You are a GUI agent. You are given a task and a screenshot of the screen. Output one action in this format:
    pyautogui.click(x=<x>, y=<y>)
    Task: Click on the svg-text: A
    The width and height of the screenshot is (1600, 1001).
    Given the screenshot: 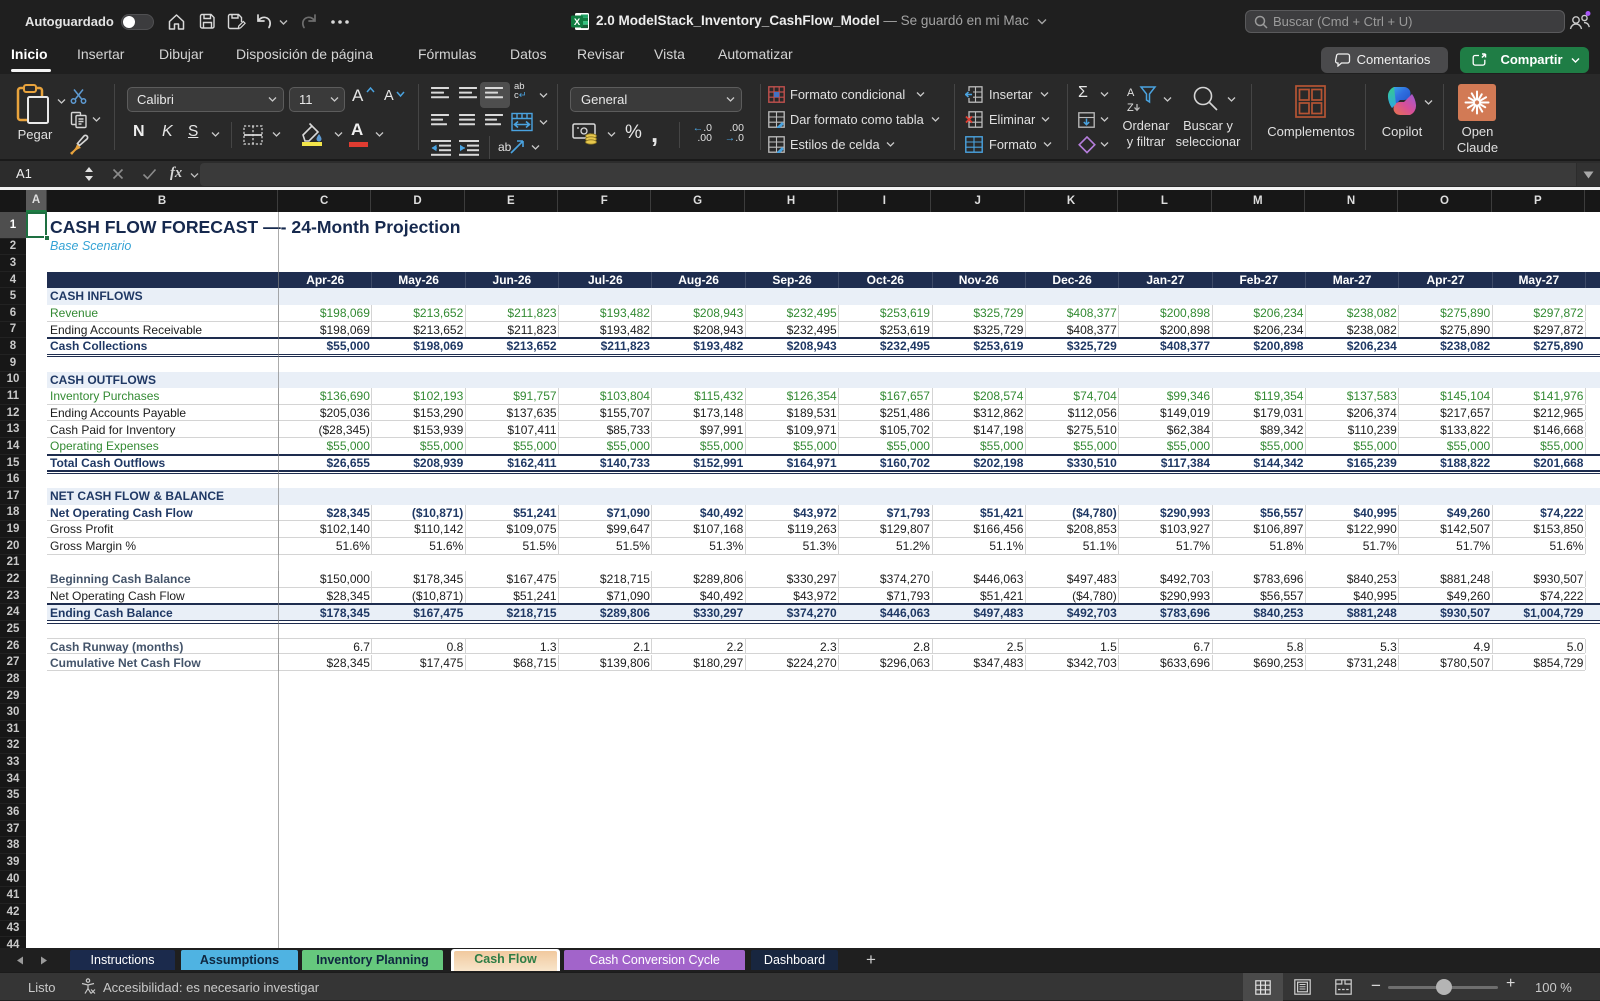 What is the action you would take?
    pyautogui.click(x=1131, y=93)
    